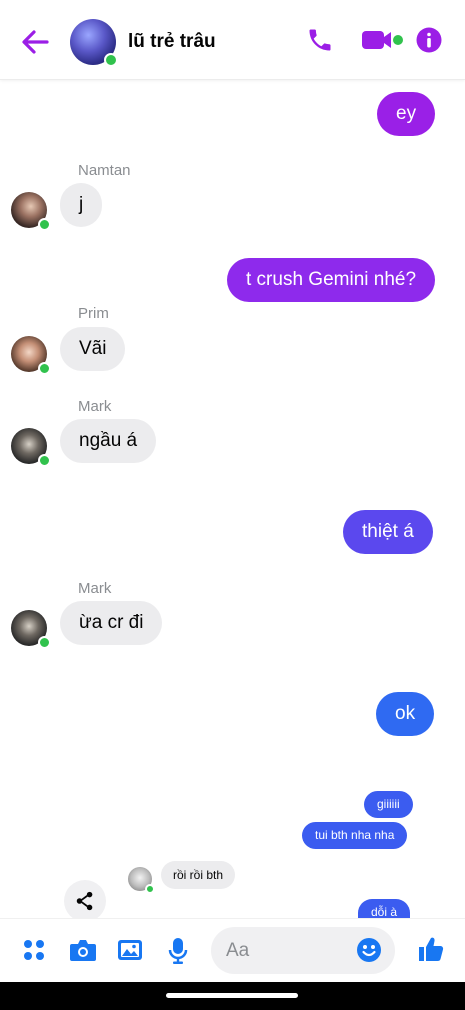  I want to click on message-input-container, so click(303, 950).